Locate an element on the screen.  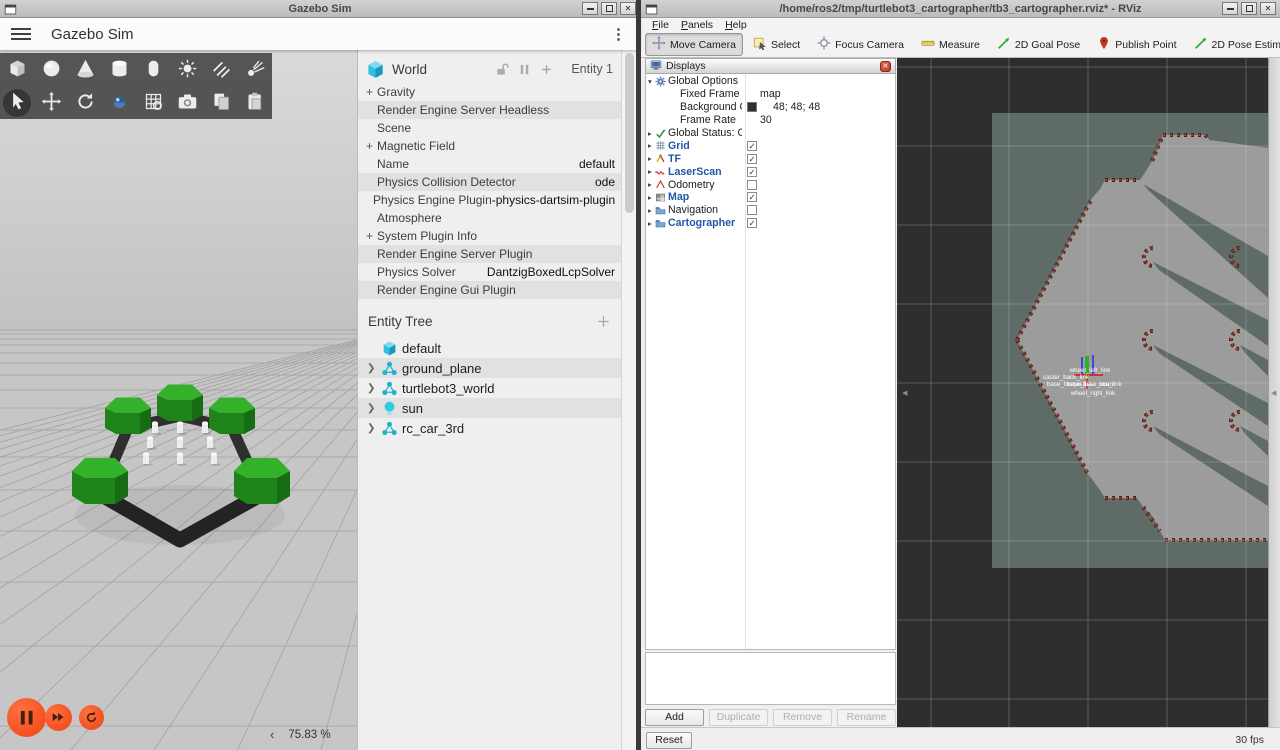
display-action-button: Add is located at coordinates (674, 717).